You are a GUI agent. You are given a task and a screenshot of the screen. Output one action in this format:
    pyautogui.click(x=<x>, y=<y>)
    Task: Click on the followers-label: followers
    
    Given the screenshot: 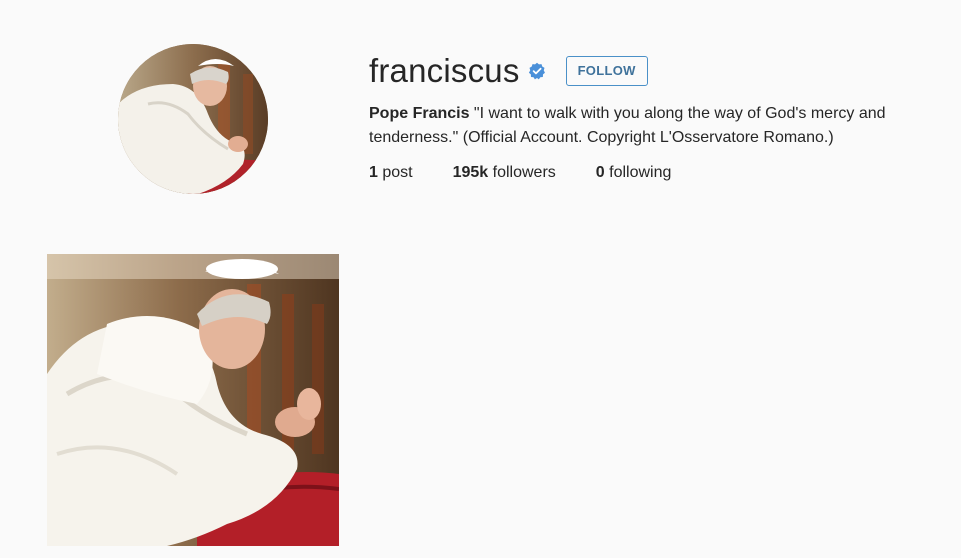 What is the action you would take?
    pyautogui.click(x=522, y=172)
    